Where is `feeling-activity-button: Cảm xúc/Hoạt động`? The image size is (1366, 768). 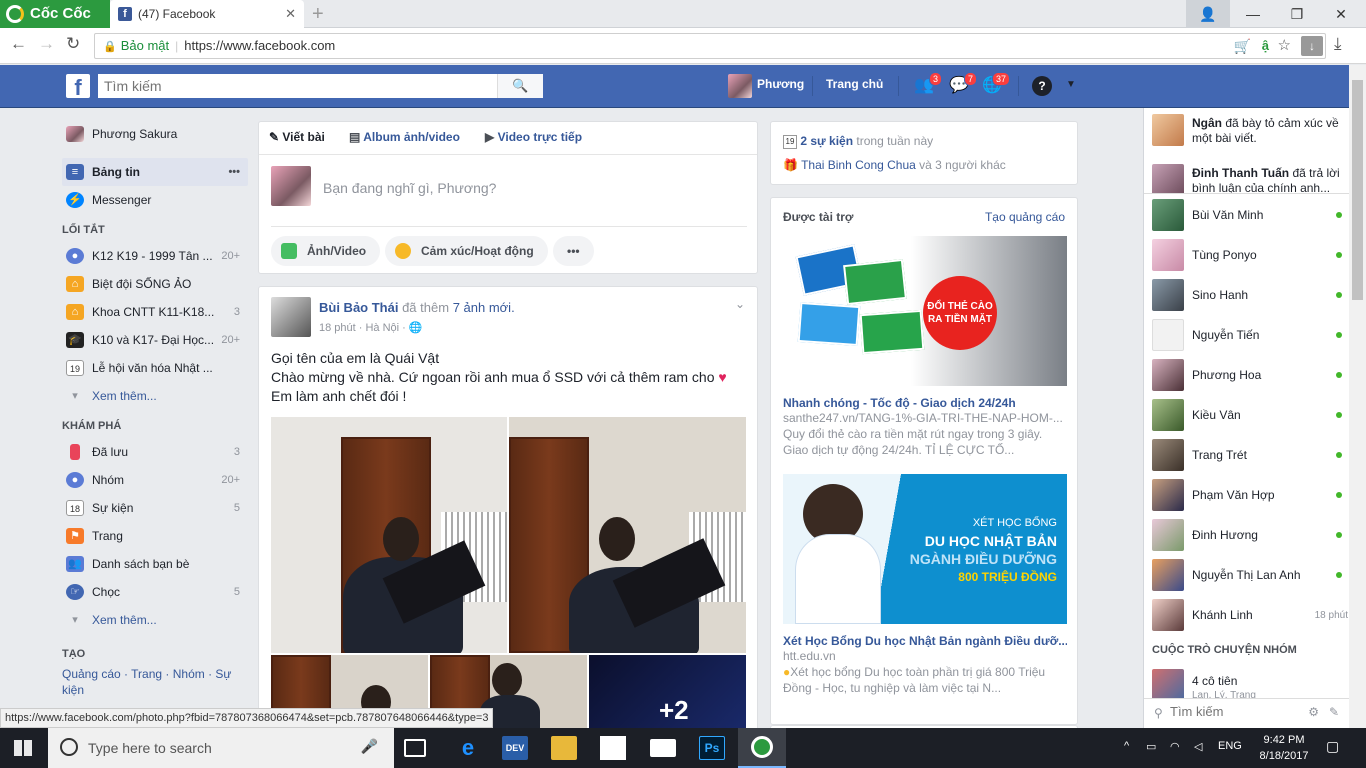
feeling-activity-button: Cảm xúc/Hoạt động is located at coordinates (466, 251).